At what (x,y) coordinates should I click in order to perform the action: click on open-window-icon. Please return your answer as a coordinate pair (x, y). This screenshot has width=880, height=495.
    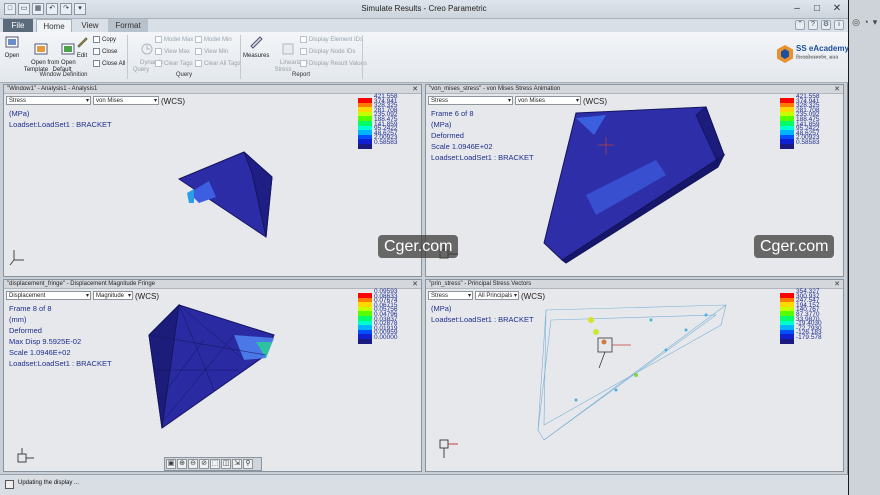
    Looking at the image, I should click on (12, 42).